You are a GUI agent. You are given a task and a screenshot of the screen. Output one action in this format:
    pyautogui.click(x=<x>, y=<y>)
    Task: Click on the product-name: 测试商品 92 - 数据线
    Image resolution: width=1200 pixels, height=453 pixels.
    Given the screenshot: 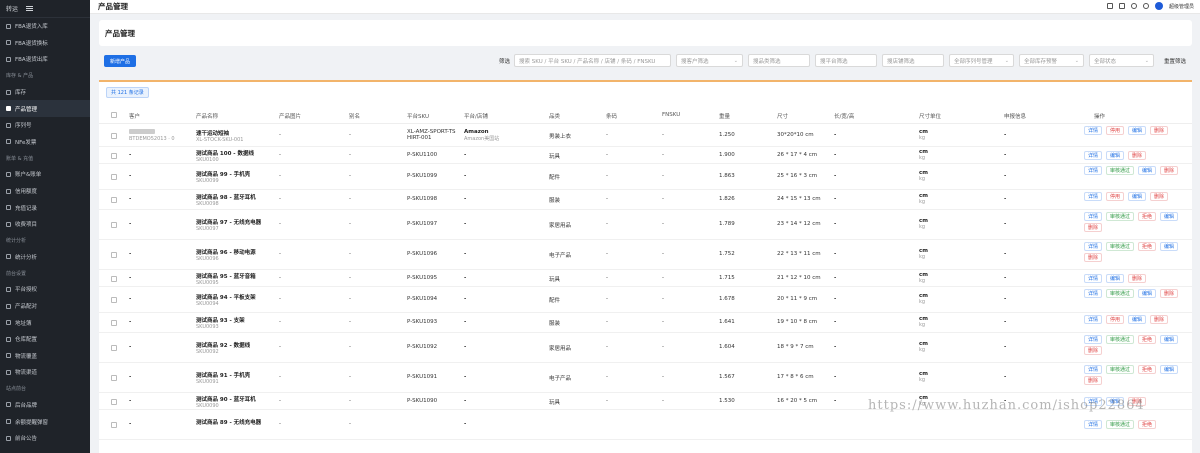 What is the action you would take?
    pyautogui.click(x=223, y=345)
    